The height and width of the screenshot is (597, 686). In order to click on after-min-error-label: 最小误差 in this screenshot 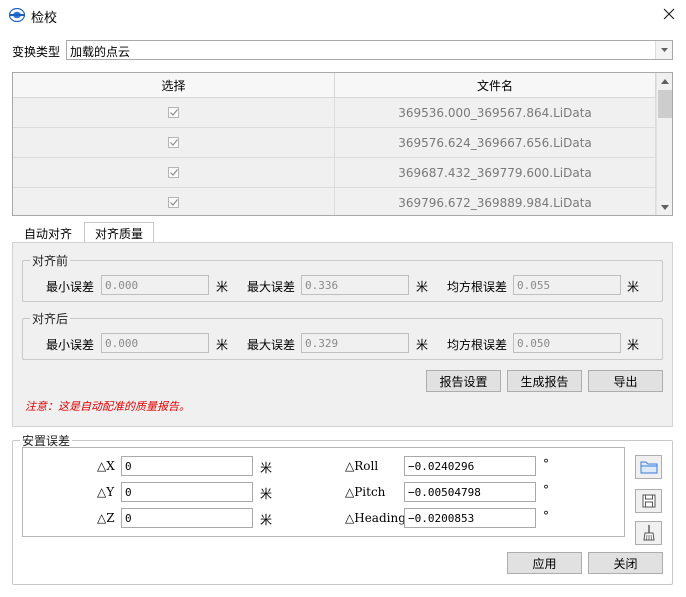, I will do `click(70, 345)`.